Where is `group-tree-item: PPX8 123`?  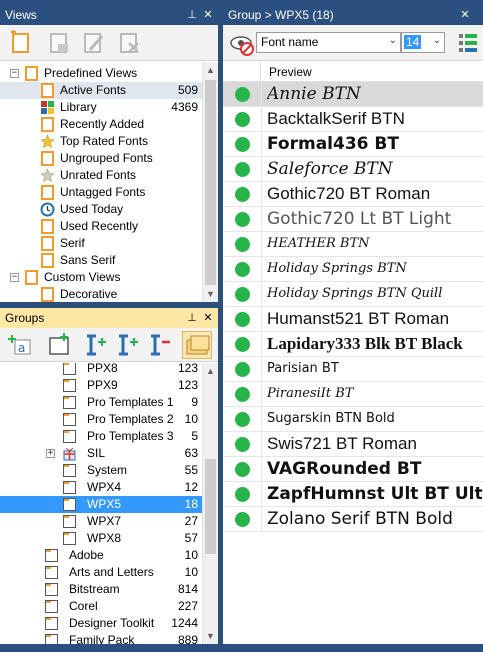
group-tree-item: PPX8 123 is located at coordinates (101, 370).